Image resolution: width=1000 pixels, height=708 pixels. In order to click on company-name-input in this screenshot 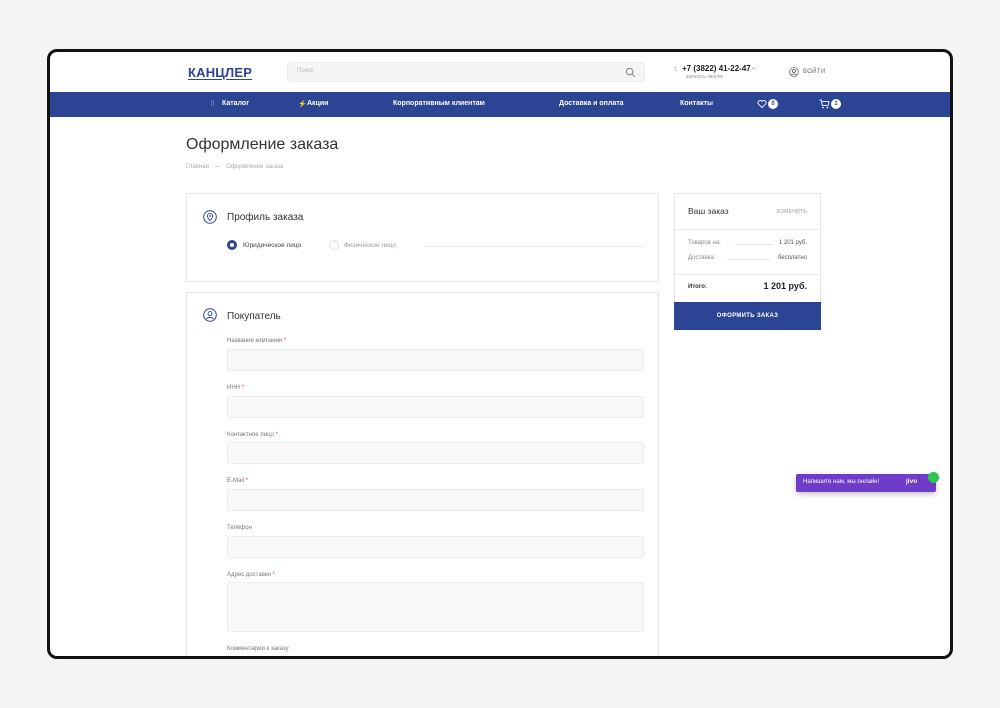, I will do `click(435, 360)`.